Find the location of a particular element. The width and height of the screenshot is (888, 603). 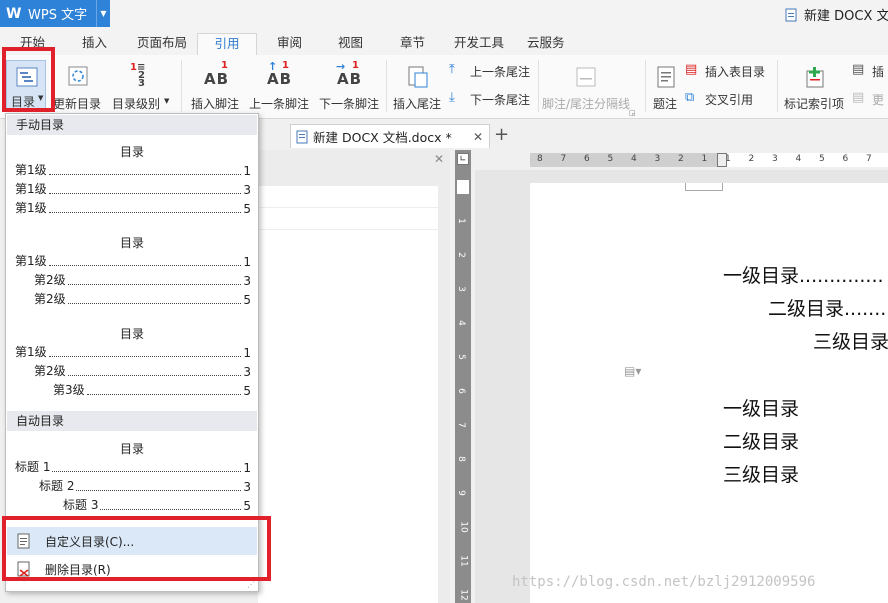

caption-button: 题注 is located at coordinates (666, 86).